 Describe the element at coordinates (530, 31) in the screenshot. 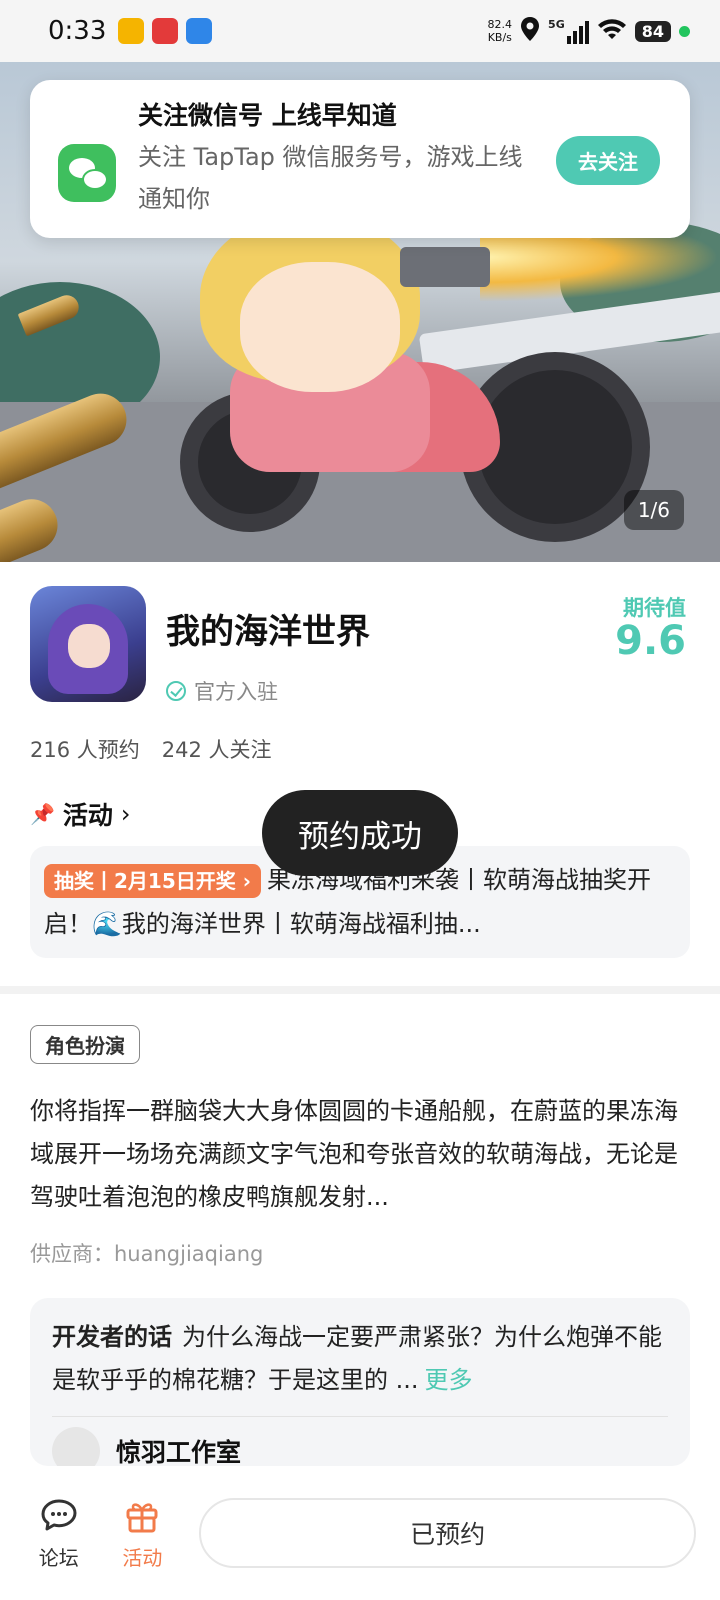

I see `location-icon` at that location.